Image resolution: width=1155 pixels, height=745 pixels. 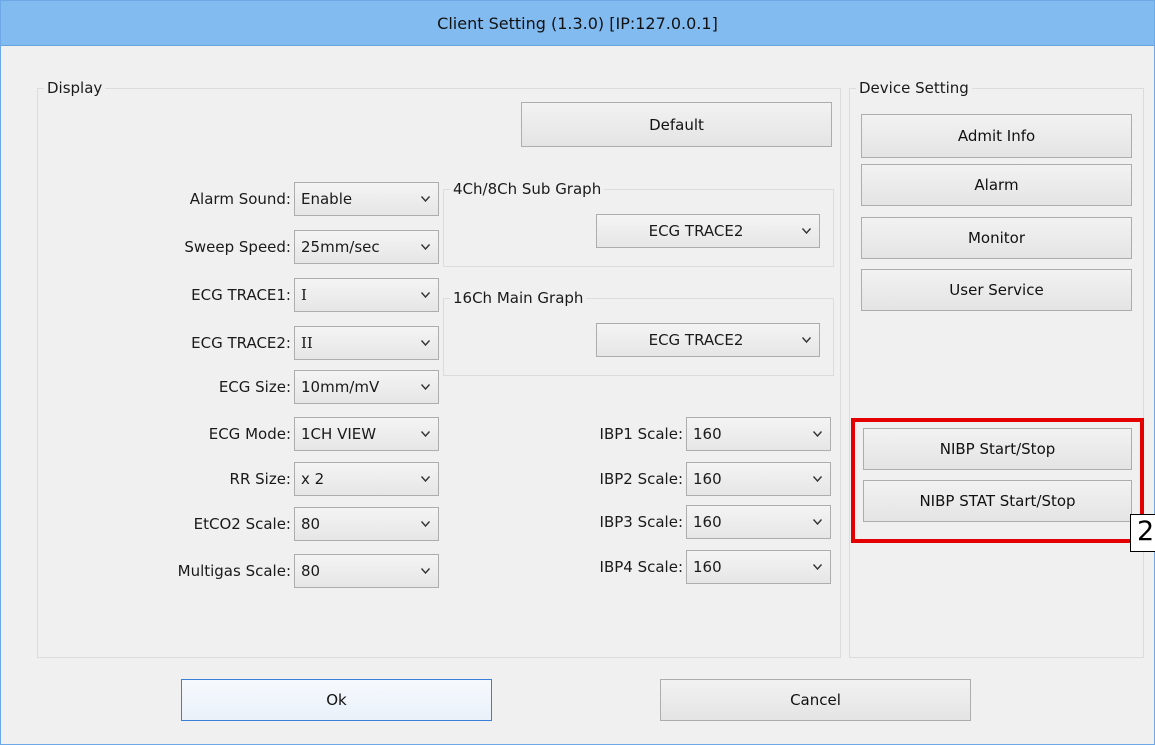 What do you see at coordinates (366, 571) in the screenshot?
I see `multigas-scale-select: 80` at bounding box center [366, 571].